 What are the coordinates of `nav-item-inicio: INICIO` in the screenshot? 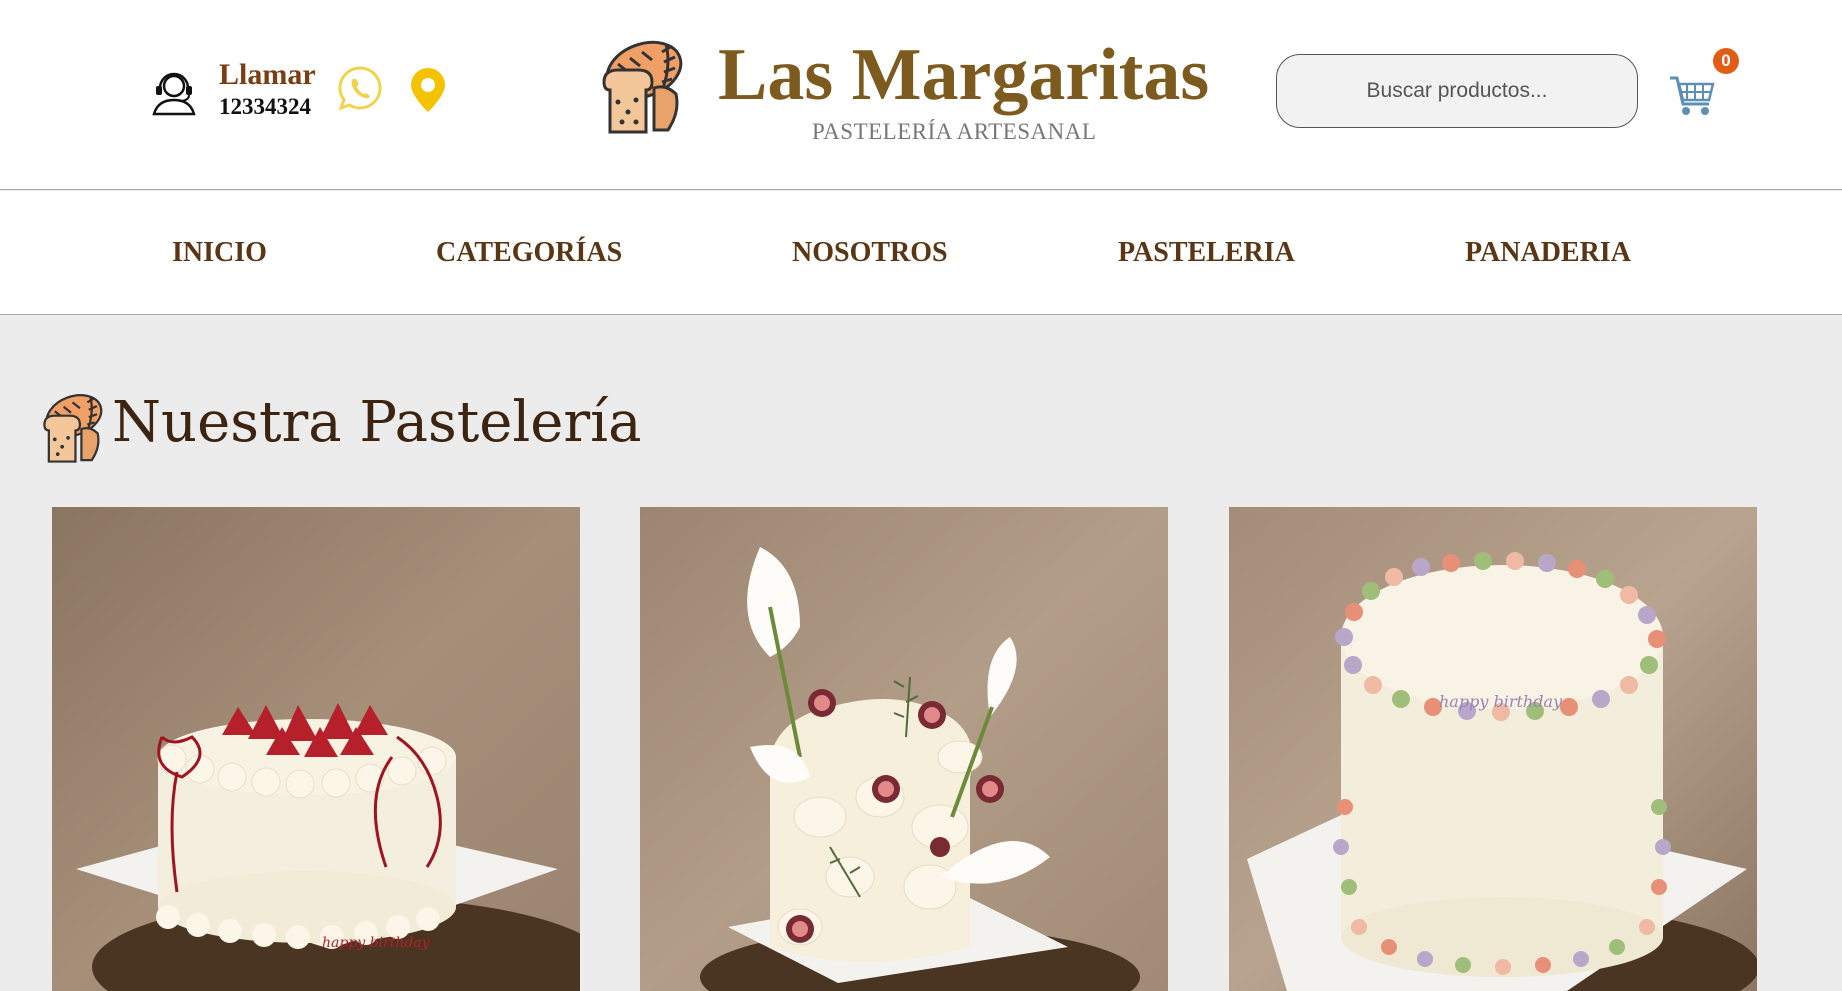 It's located at (219, 253).